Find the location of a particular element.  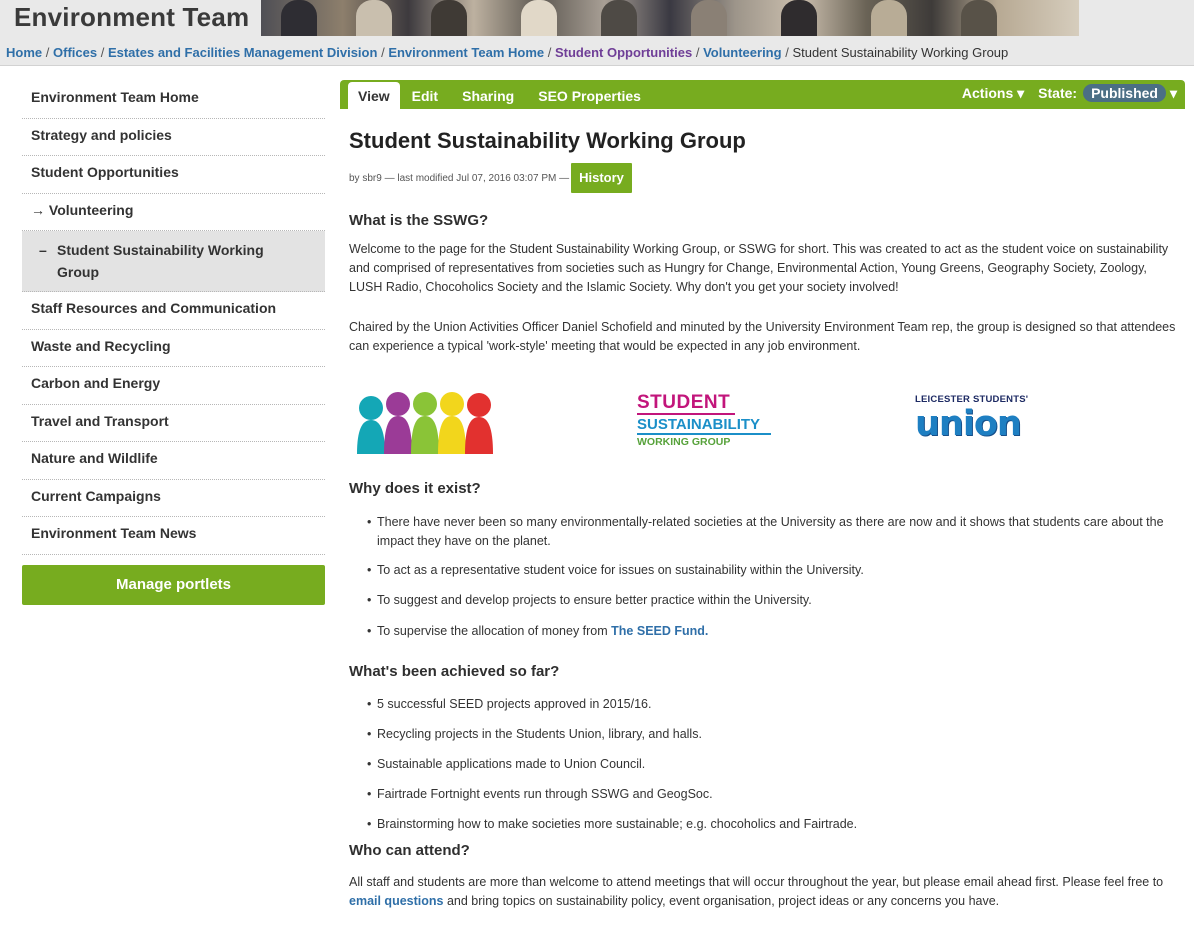

sidebar-item-travel-and-transport: Travel and Transport is located at coordinates (173, 423).